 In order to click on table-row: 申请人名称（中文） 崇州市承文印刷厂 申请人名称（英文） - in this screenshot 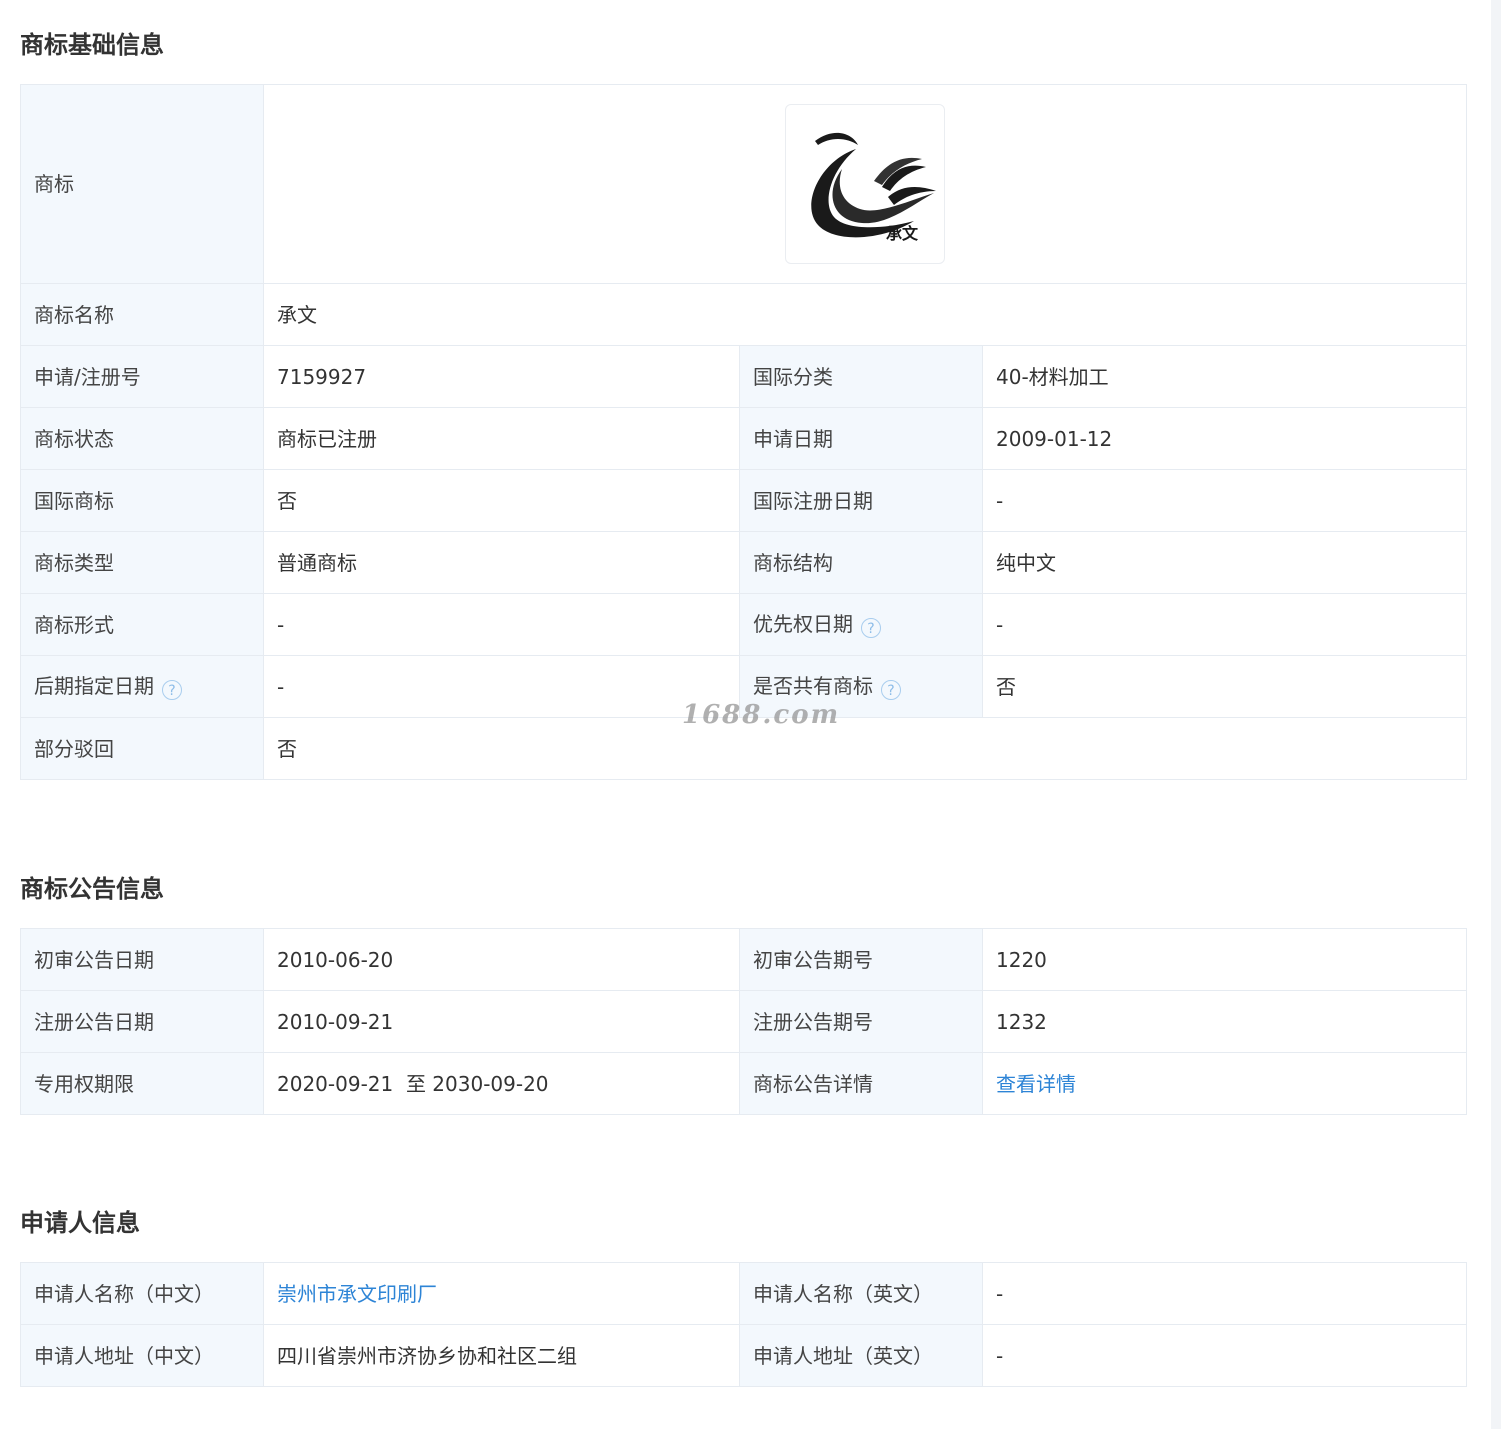, I will do `click(743, 1293)`.